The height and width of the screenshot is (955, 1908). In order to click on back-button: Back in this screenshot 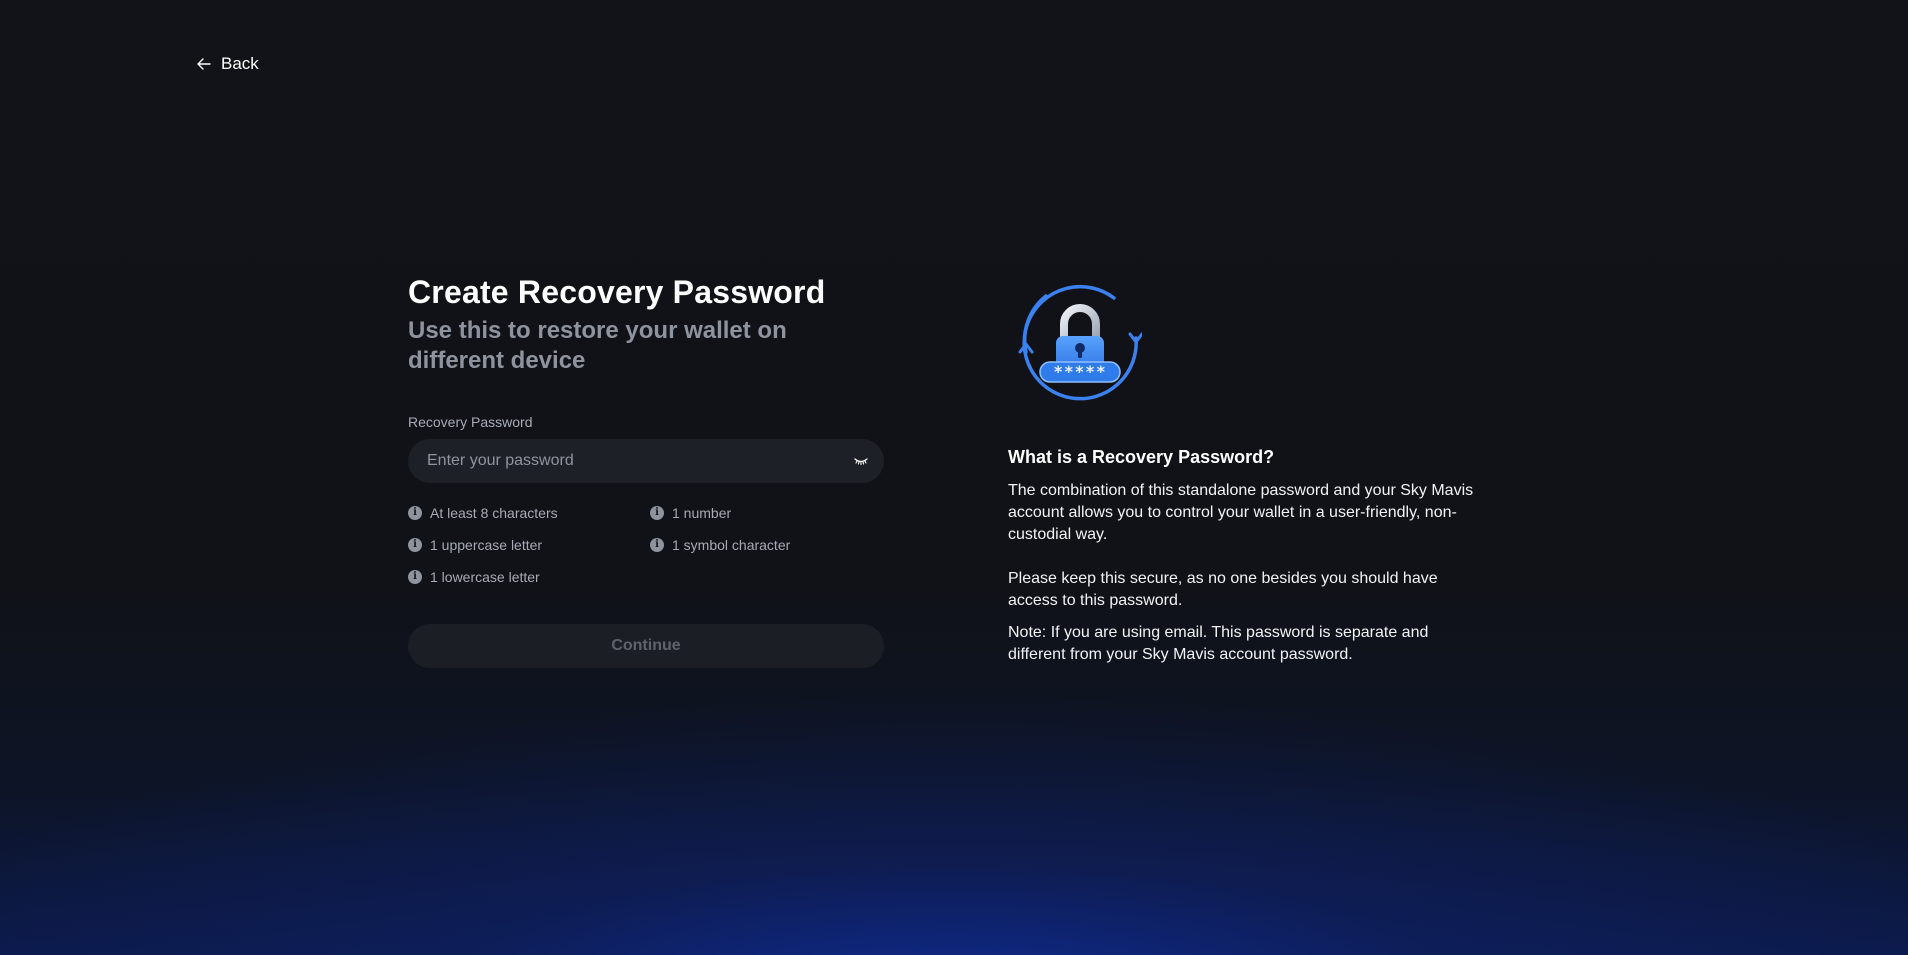, I will do `click(228, 64)`.